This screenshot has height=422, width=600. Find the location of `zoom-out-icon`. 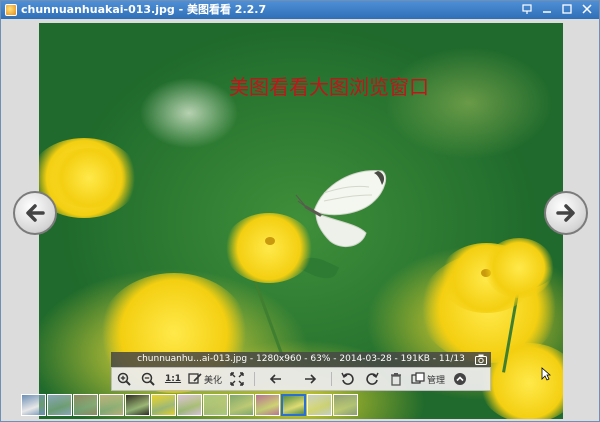

zoom-out-icon is located at coordinates (148, 379).